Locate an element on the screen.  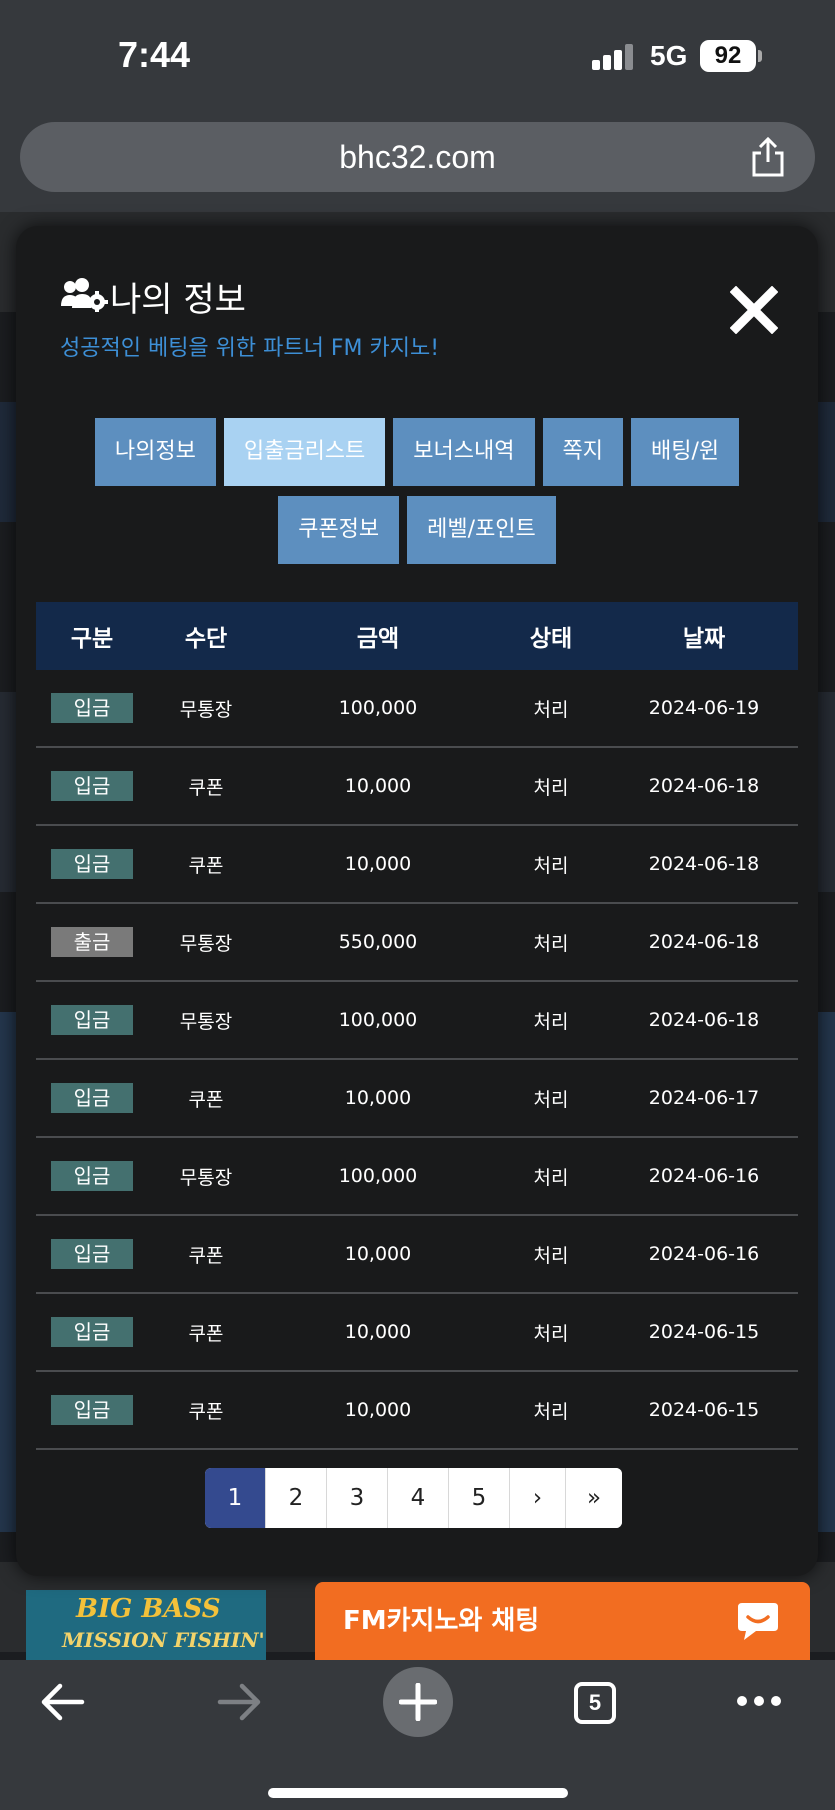
browser-toolbar: 5 is located at coordinates (417, 1735).